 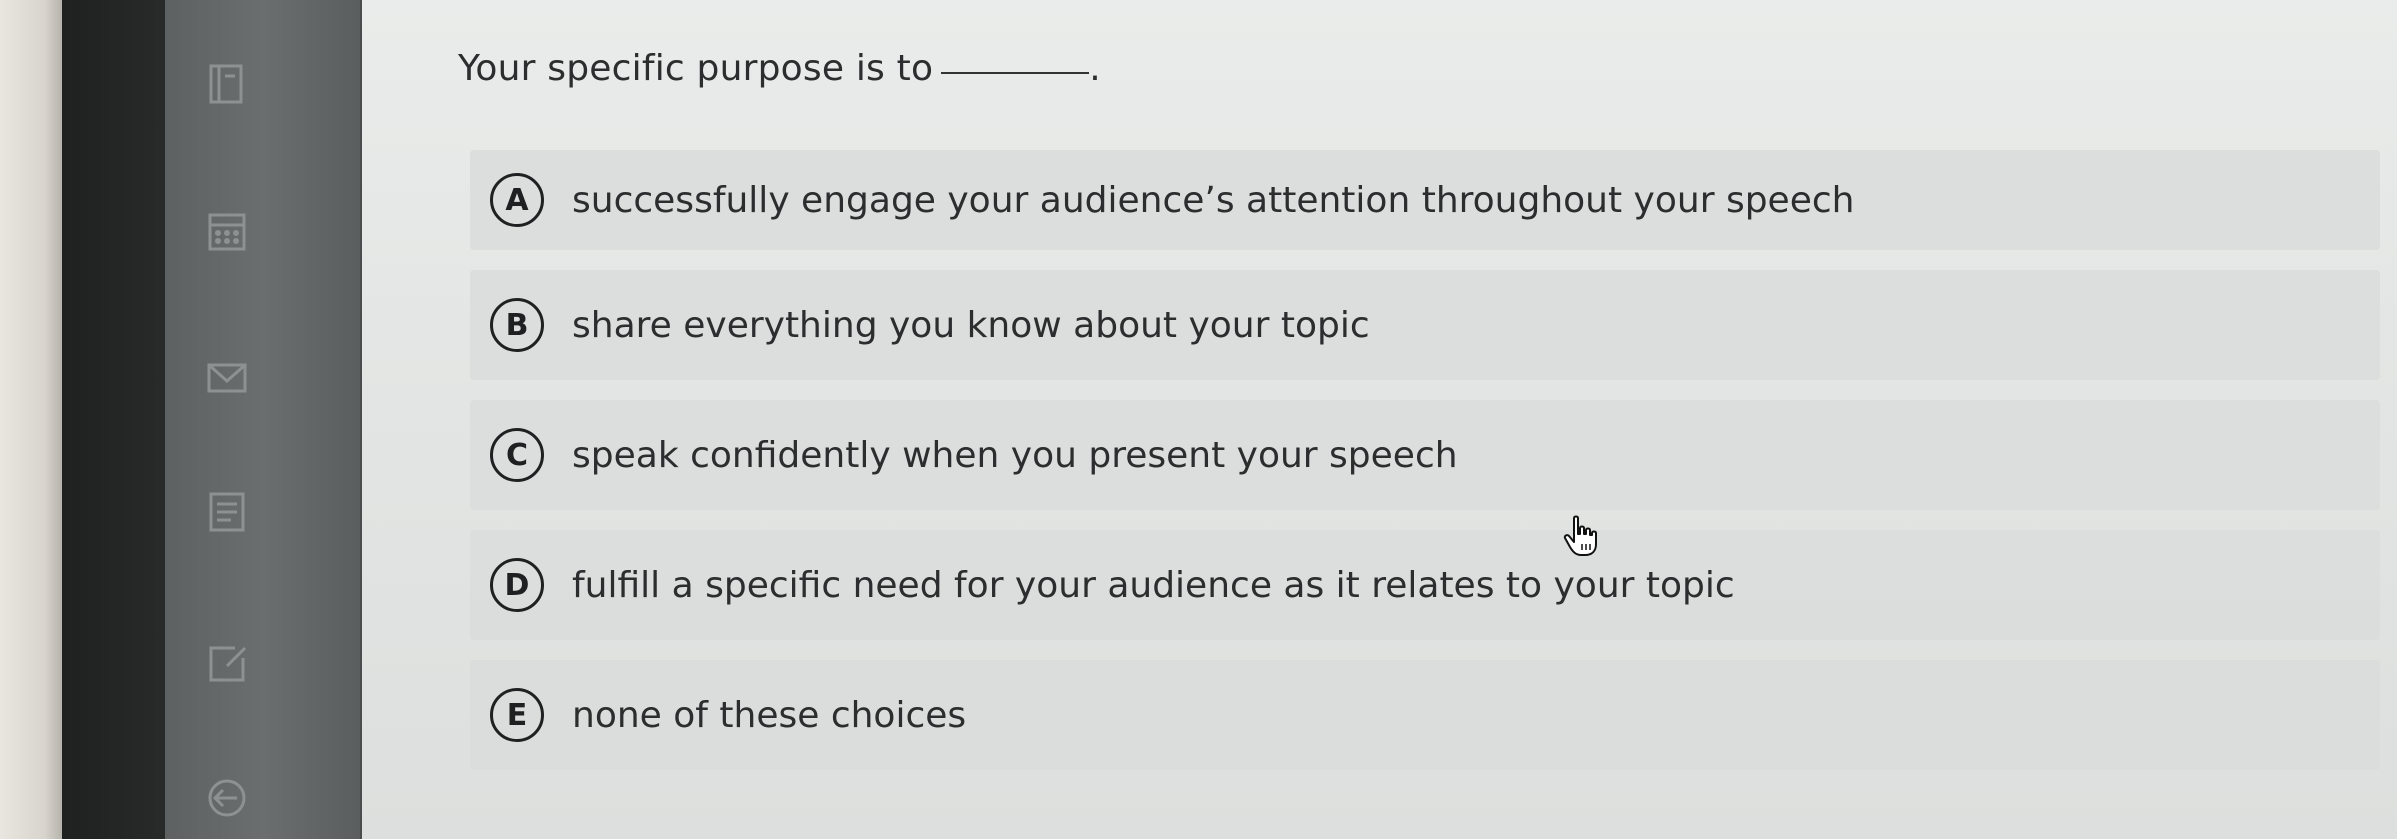 What do you see at coordinates (1425, 715) in the screenshot?
I see `choice-e: E none of these choices` at bounding box center [1425, 715].